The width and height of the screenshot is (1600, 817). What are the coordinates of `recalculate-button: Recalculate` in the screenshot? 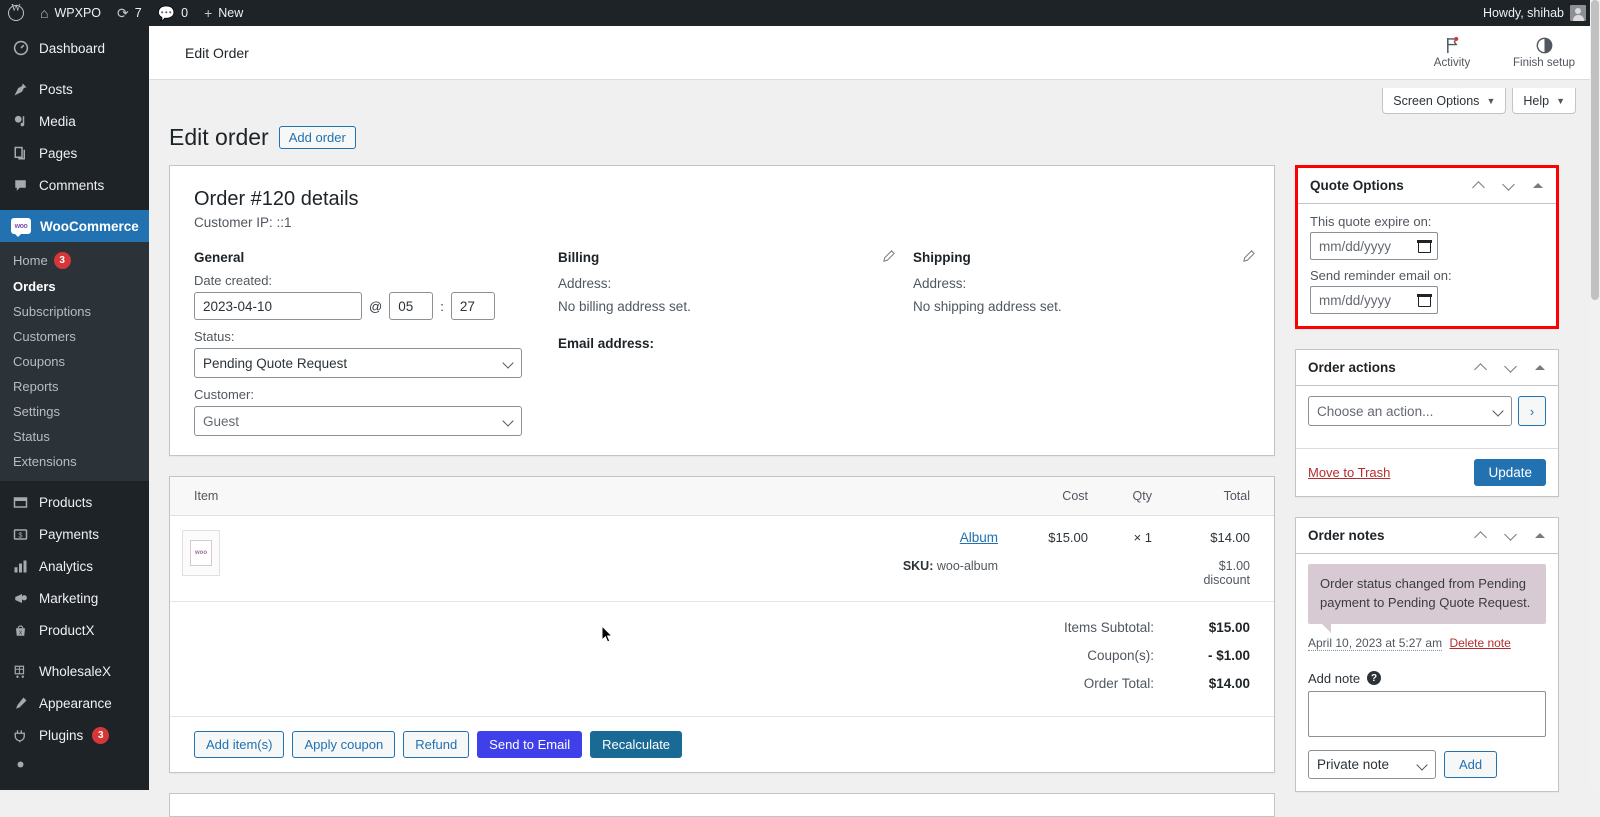 It's located at (636, 744).